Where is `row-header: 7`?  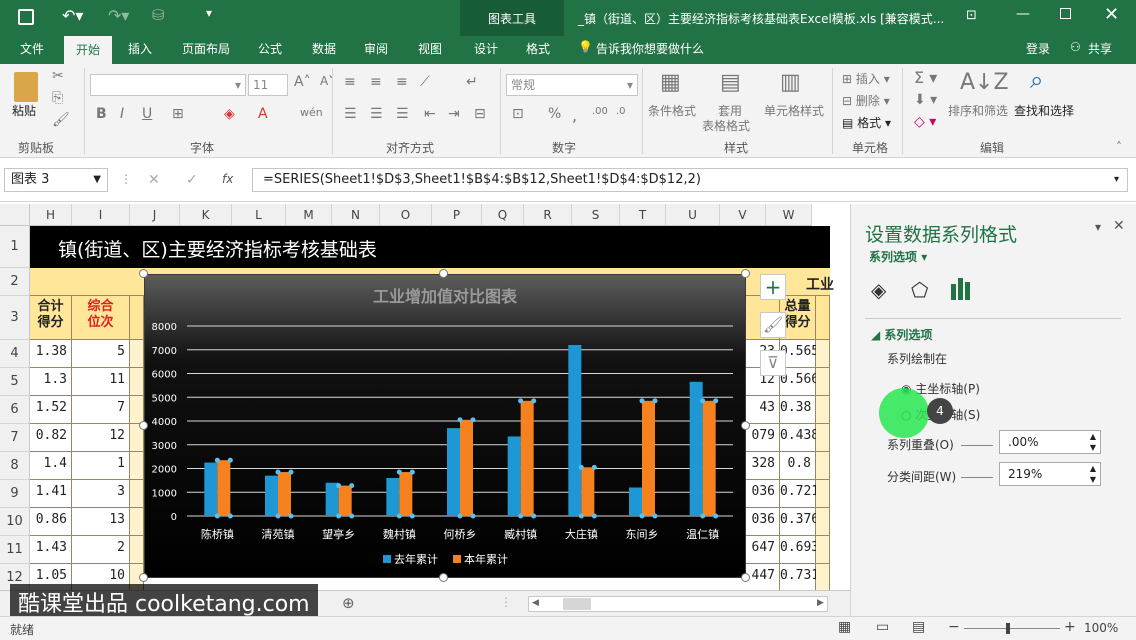
row-header: 7 is located at coordinates (15, 438).